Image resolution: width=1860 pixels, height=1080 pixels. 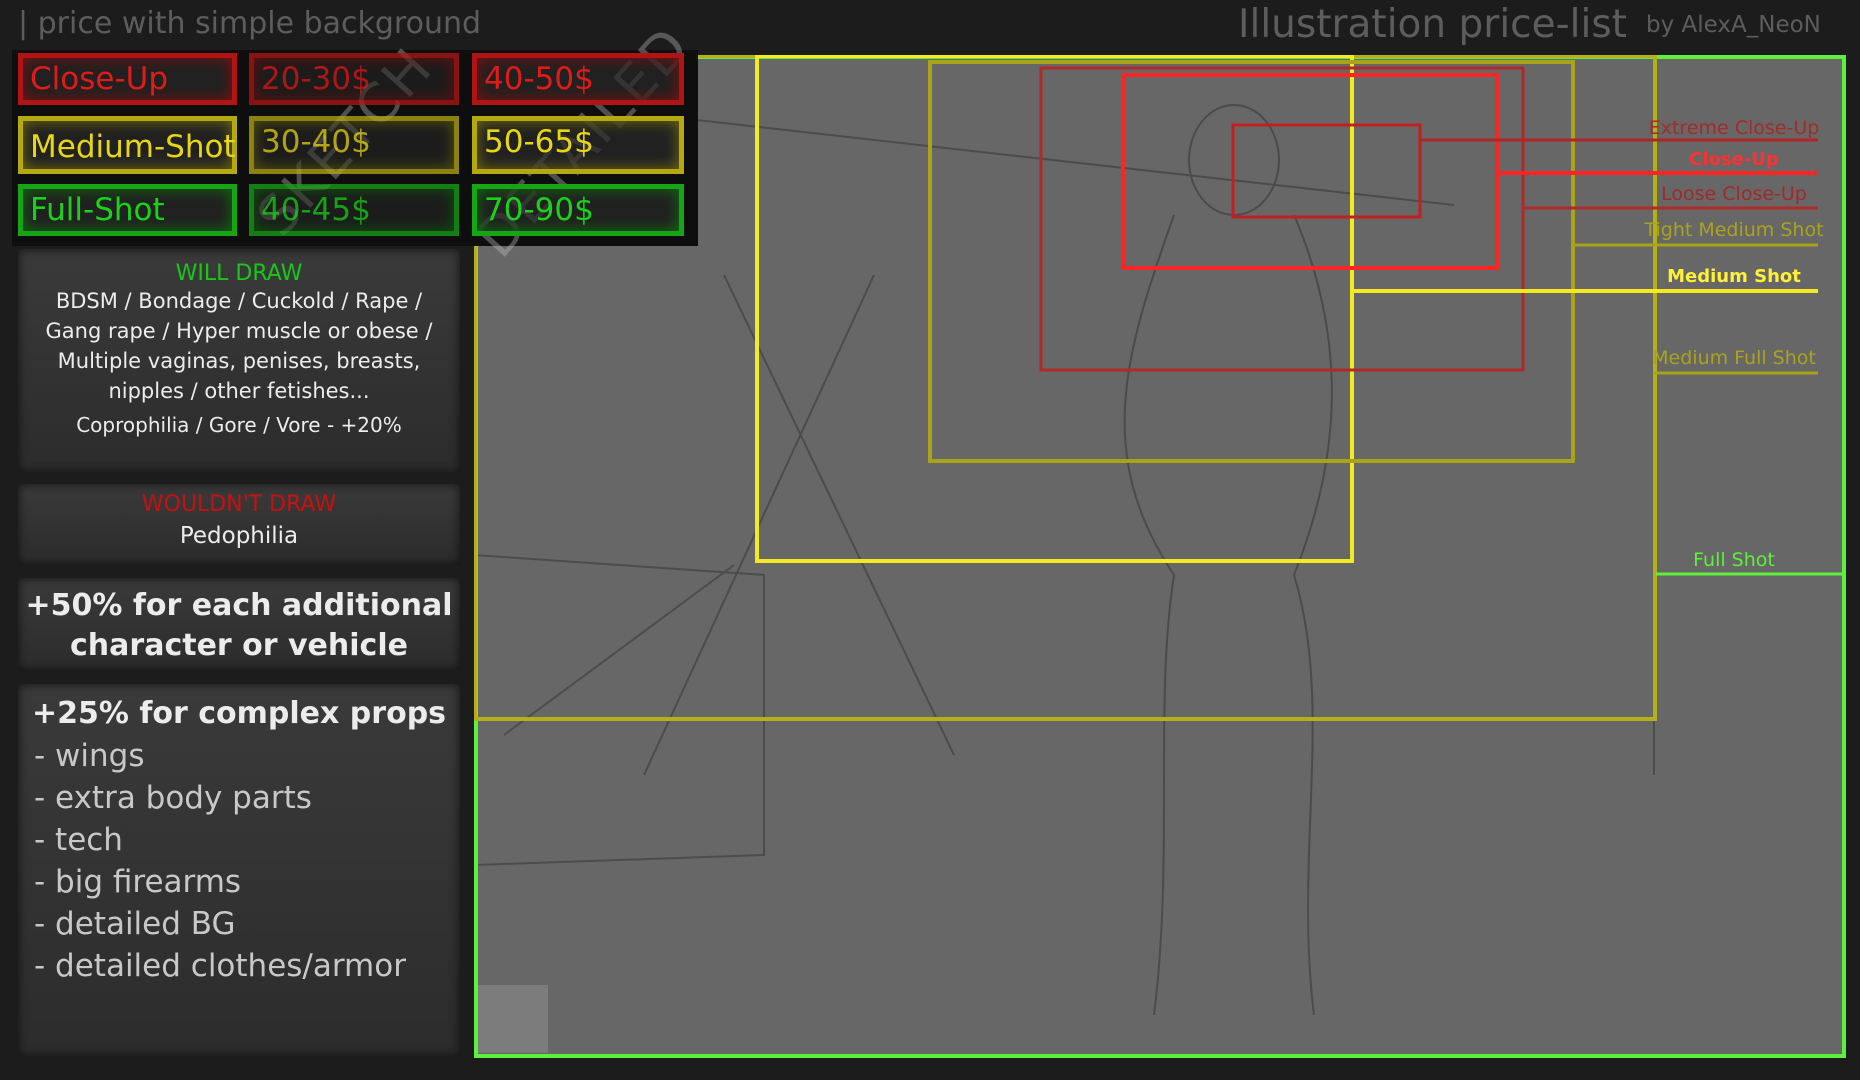 What do you see at coordinates (1734, 194) in the screenshot?
I see `label-loose-close-up: Loose Close-Up` at bounding box center [1734, 194].